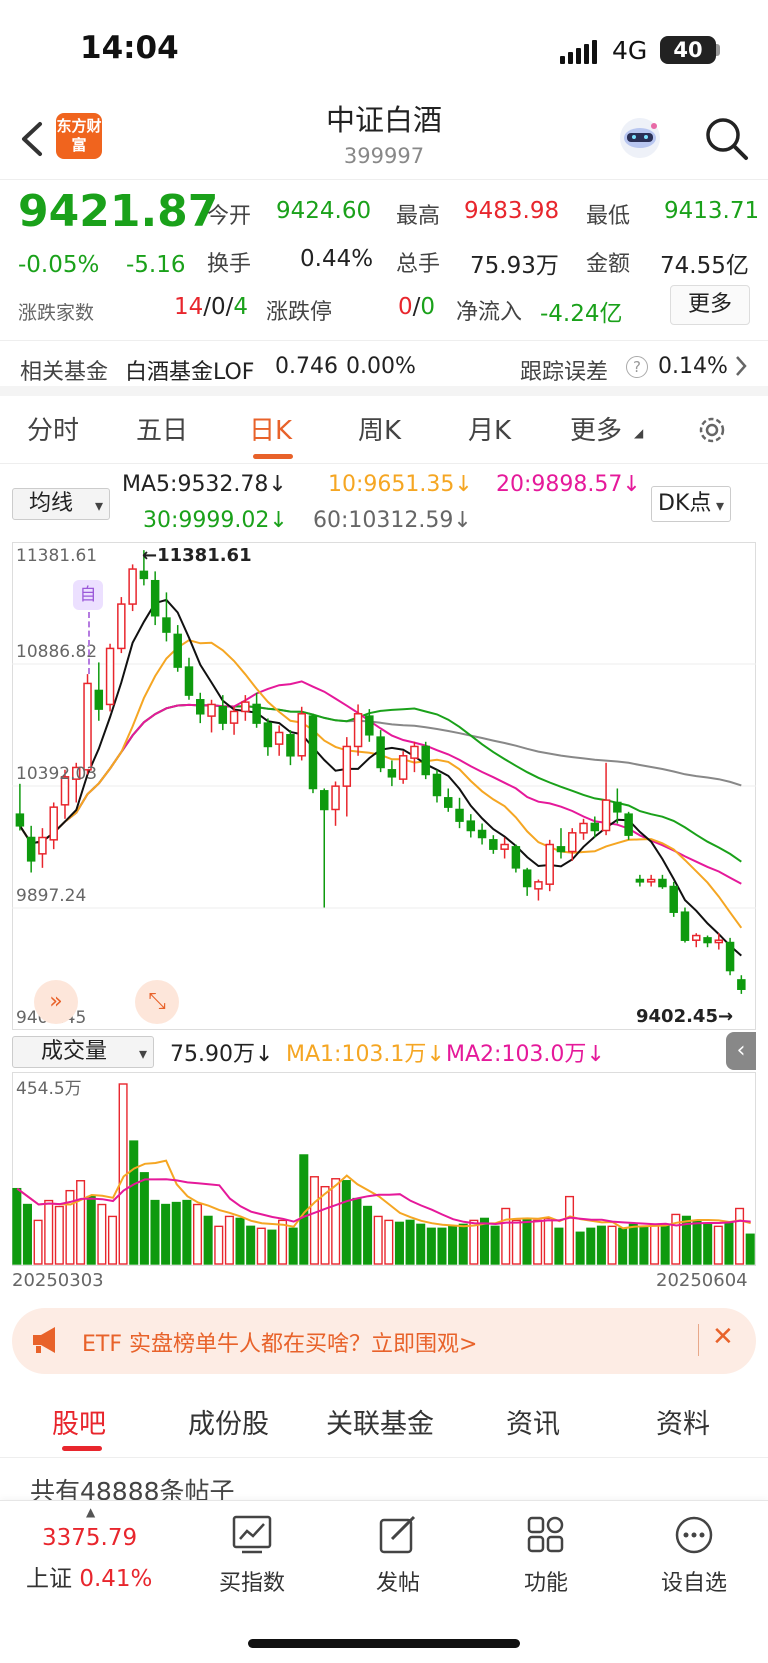 The width and height of the screenshot is (768, 1663). Describe the element at coordinates (568, 484) in the screenshot. I see `ma20-value: 20:9898.57↓` at that location.